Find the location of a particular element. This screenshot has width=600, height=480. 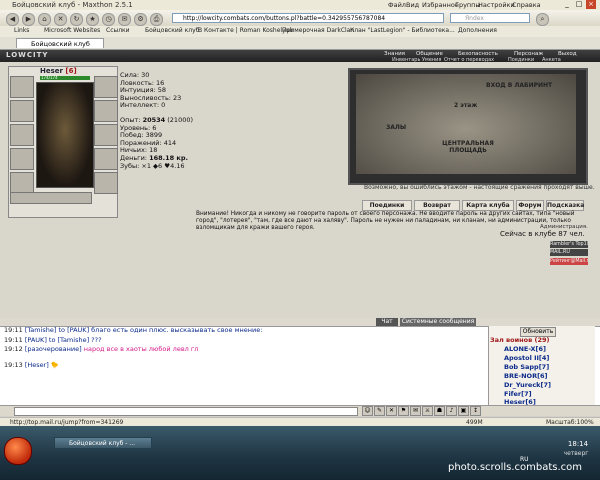

menu-favorites: Избранное is located at coordinates (440, 5).